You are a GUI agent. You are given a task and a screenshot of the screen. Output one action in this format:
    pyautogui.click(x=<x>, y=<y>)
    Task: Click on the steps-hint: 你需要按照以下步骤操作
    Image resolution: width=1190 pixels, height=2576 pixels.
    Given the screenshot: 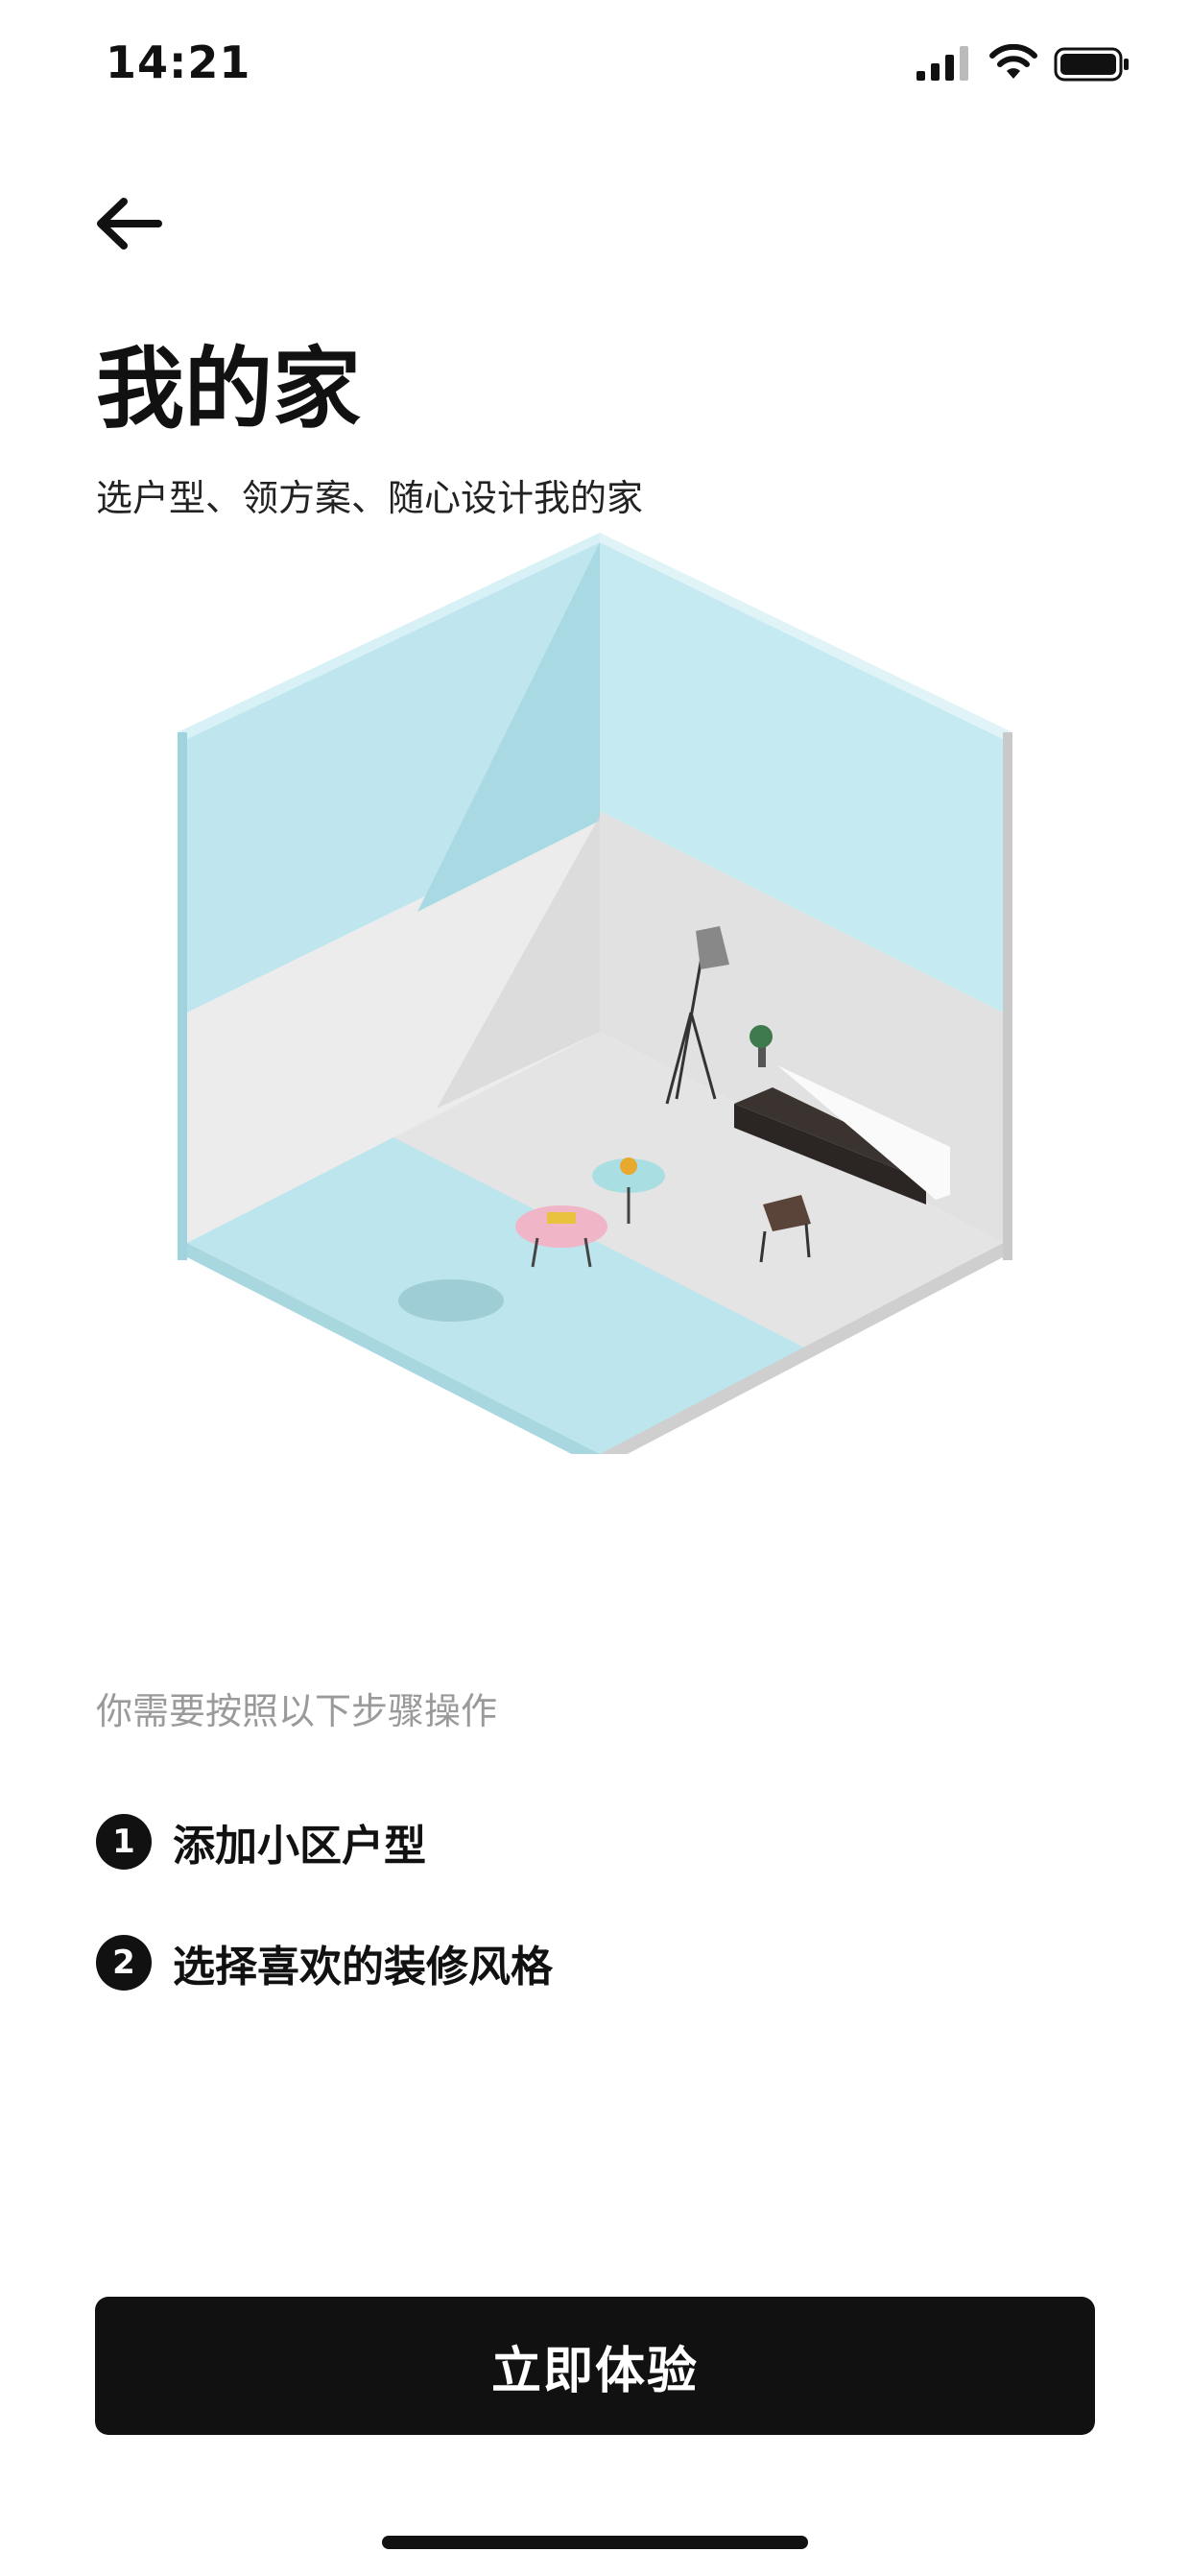 What is the action you would take?
    pyautogui.click(x=297, y=1711)
    